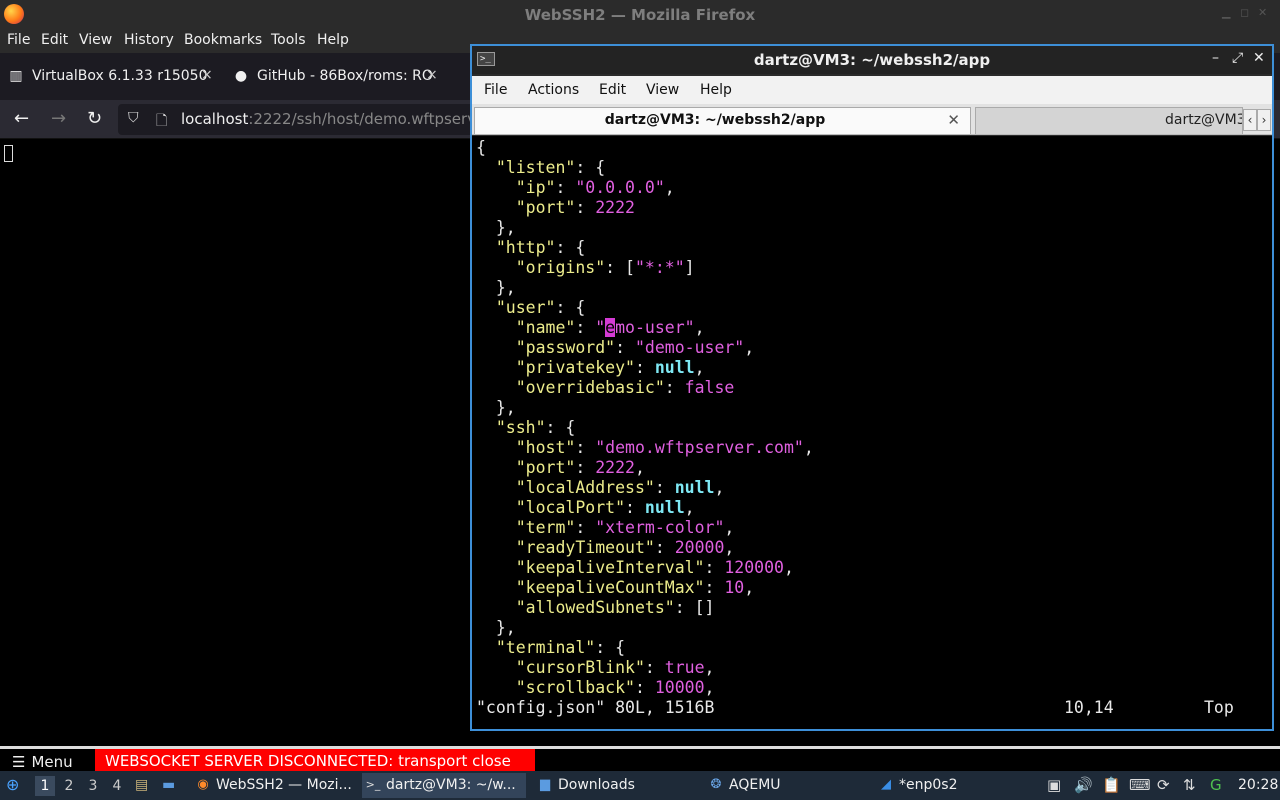 The height and width of the screenshot is (800, 1280). What do you see at coordinates (18, 40) in the screenshot?
I see `menu-file: File` at bounding box center [18, 40].